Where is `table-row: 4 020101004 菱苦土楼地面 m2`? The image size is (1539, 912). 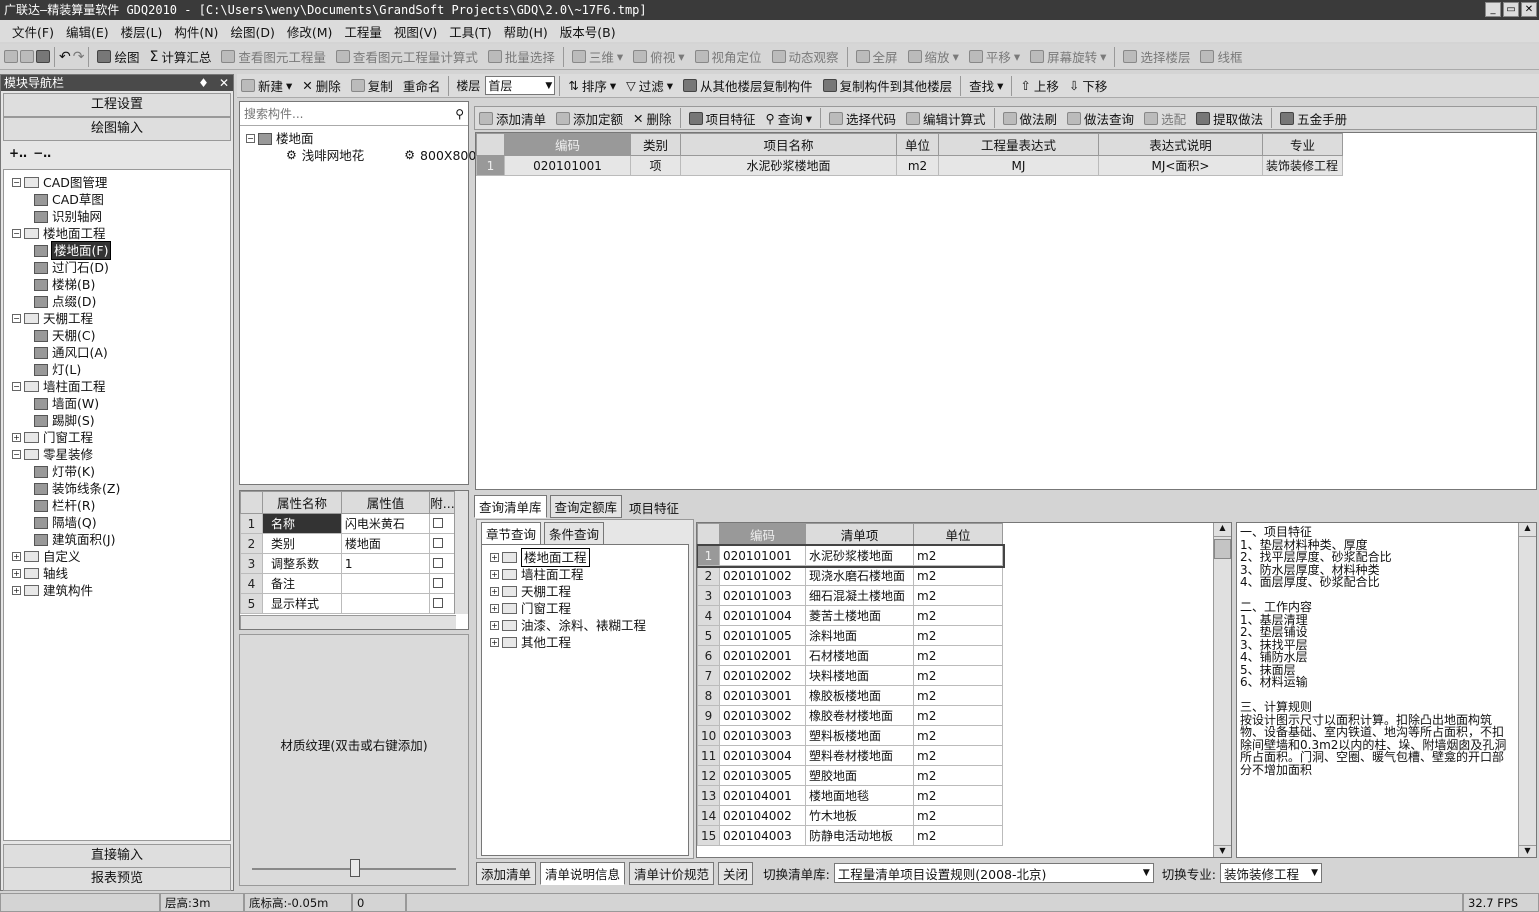
table-row: 4 020101004 菱苦土楼地面 m2 is located at coordinates (850, 615).